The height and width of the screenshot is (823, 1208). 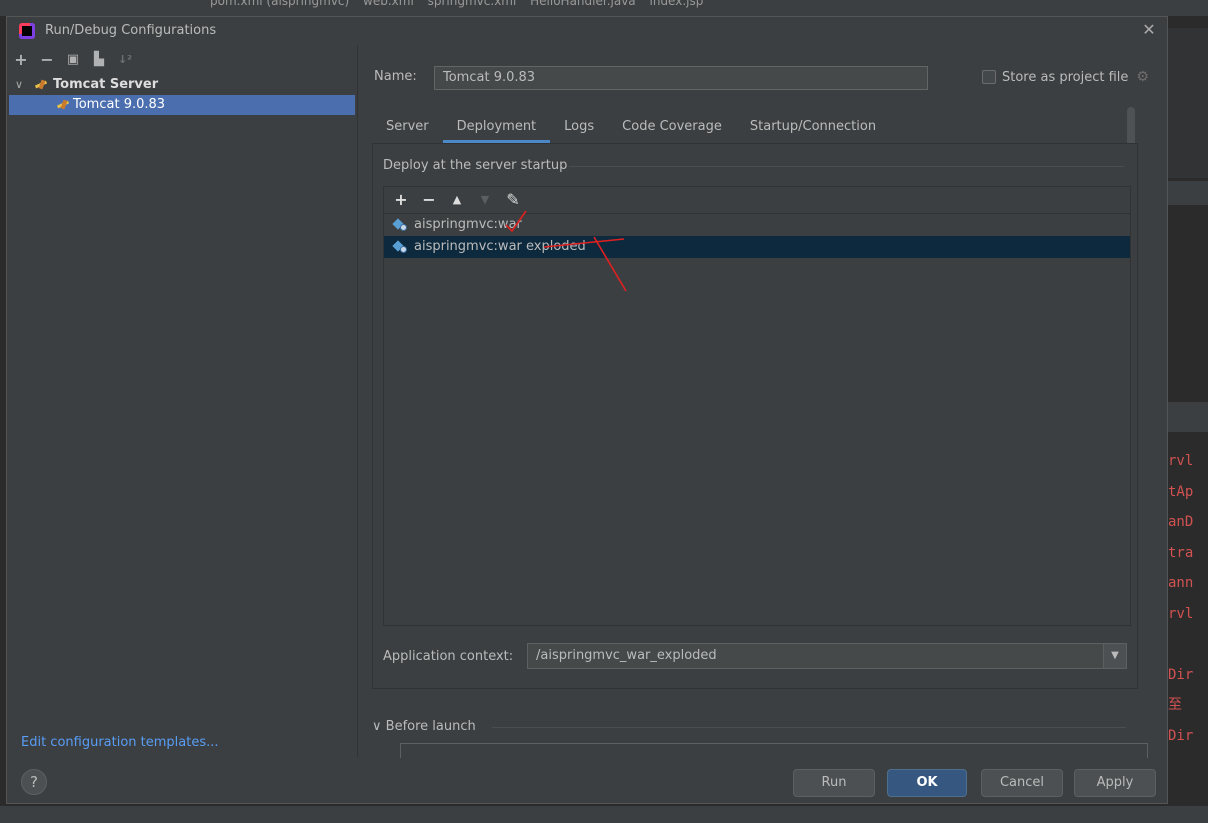 I want to click on tab-code-coverage: Code Coverage, so click(x=672, y=129).